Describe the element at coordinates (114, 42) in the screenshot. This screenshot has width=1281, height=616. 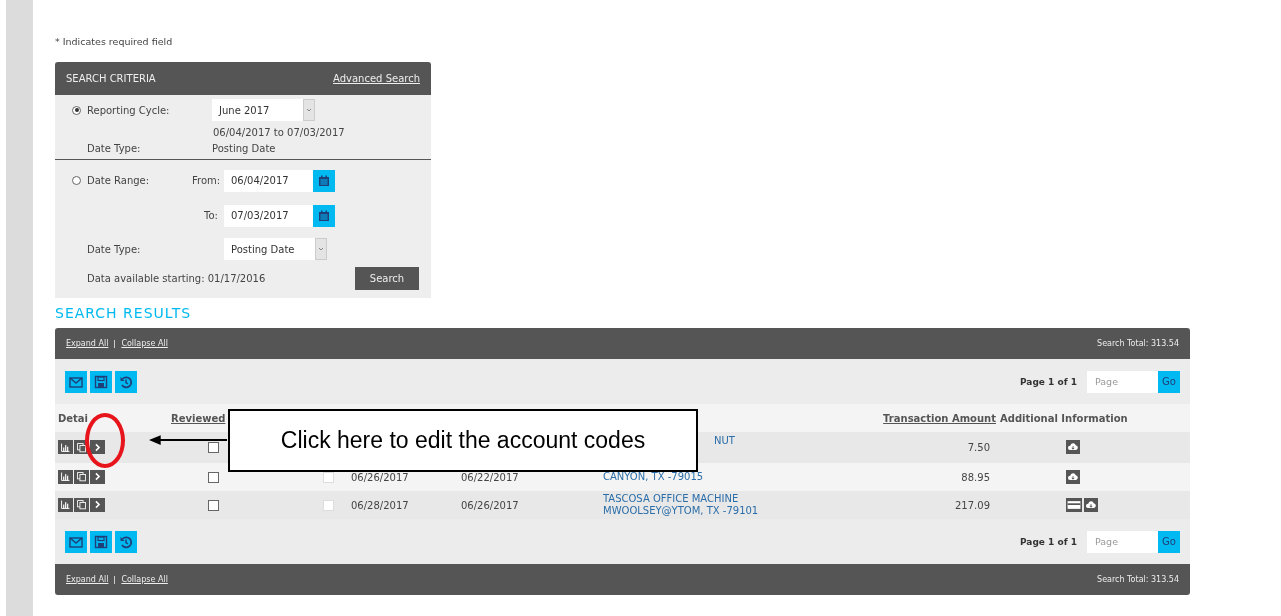
I see `required-field-note: * Indicates required field` at that location.